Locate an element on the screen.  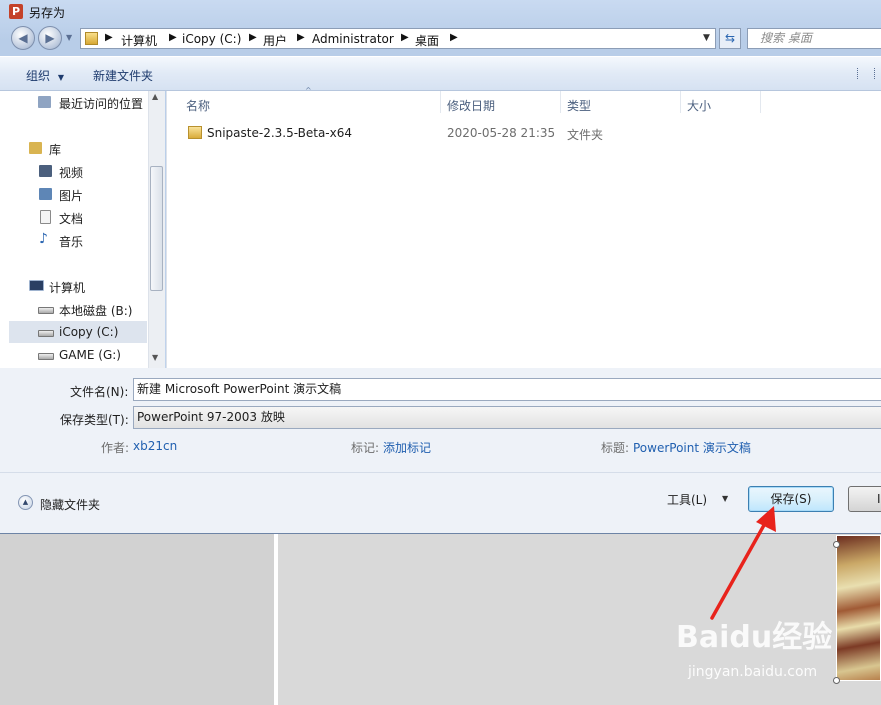
breadcrumb-drive: iCopy (C:) is located at coordinates (211, 39).